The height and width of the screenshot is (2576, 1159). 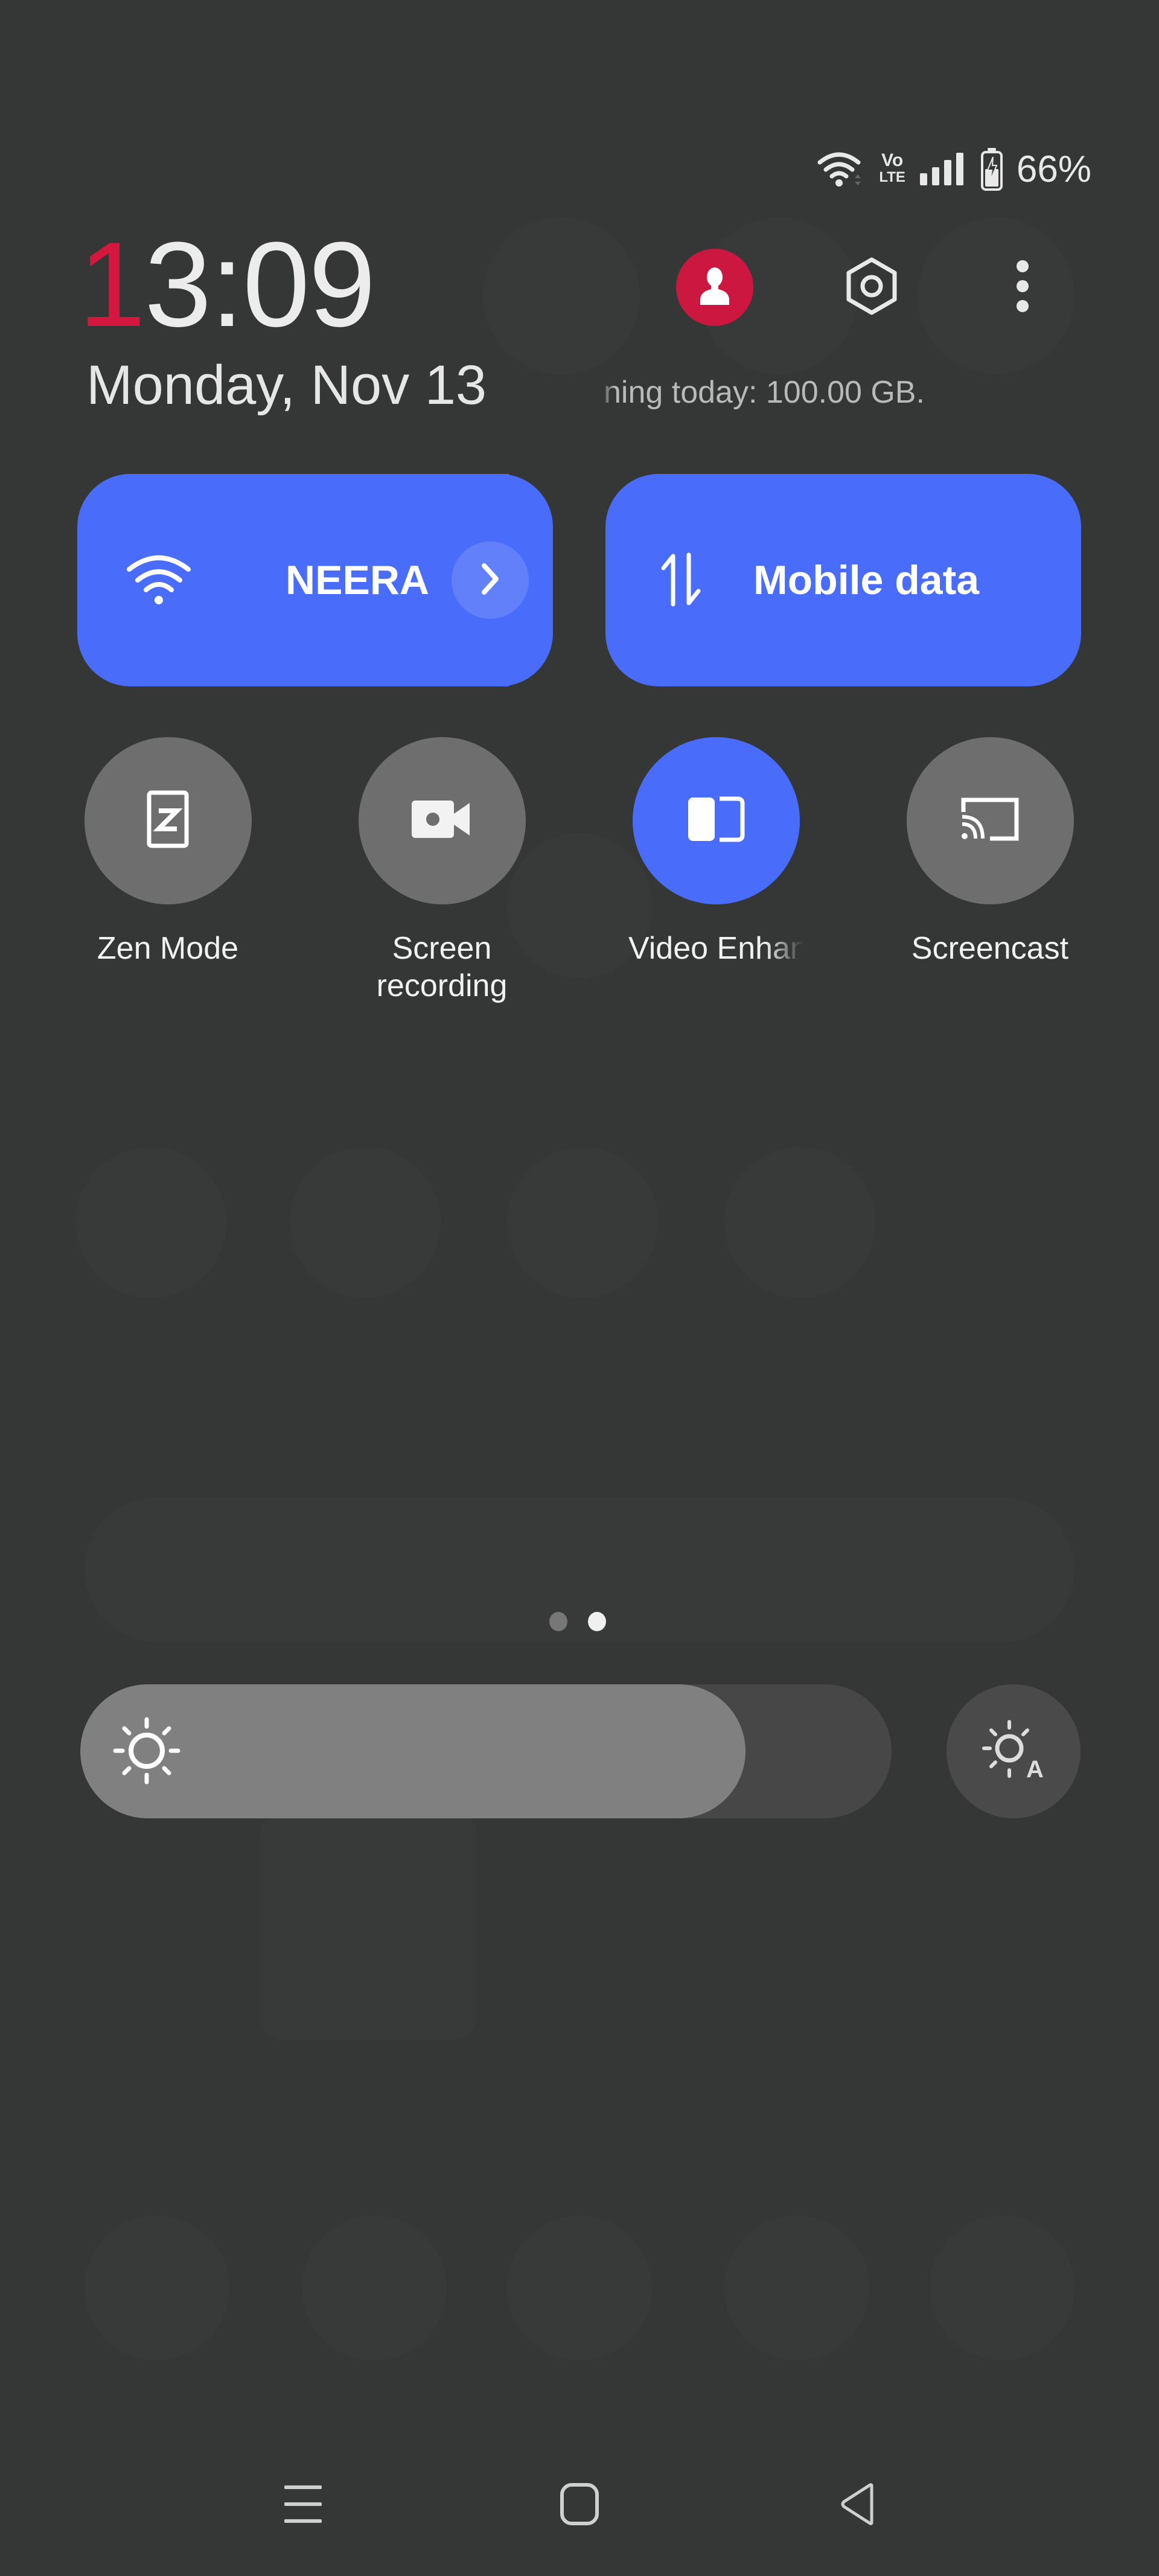 I want to click on status-bar: Vo LTE 66%, so click(x=954, y=169).